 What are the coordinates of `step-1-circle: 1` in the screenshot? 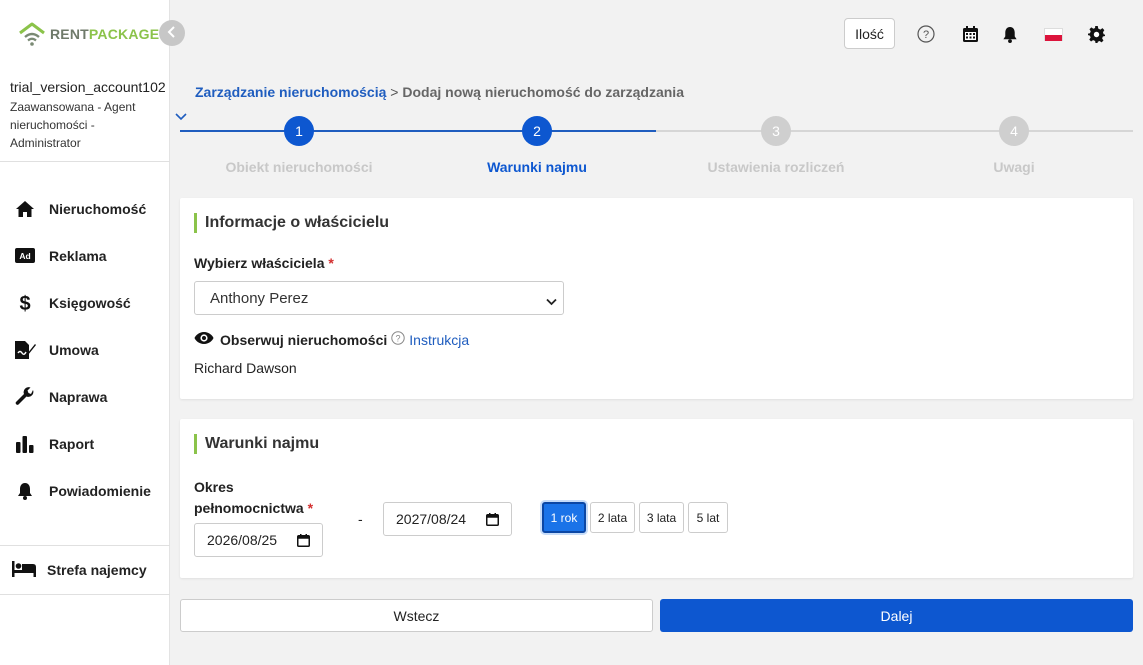 It's located at (299, 131).